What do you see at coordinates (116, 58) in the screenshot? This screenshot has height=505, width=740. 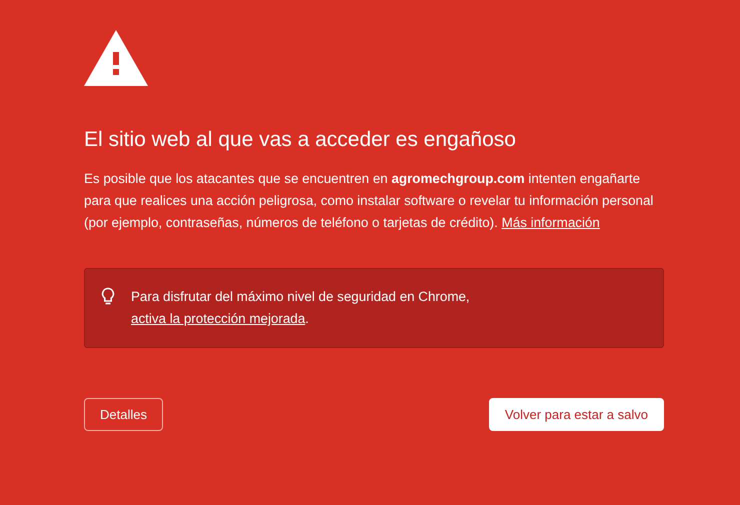 I see `warning-icon` at bounding box center [116, 58].